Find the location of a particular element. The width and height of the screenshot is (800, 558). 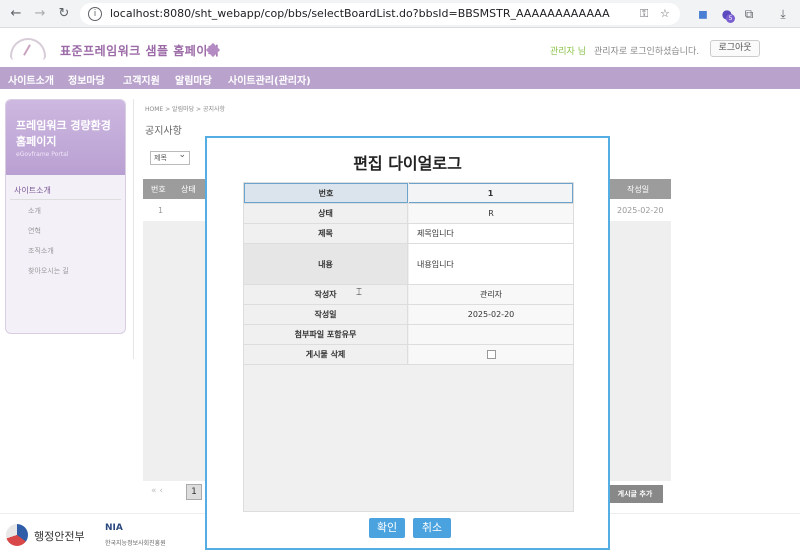

sidebar-section-intro: 사이트소개 is located at coordinates (65, 191).